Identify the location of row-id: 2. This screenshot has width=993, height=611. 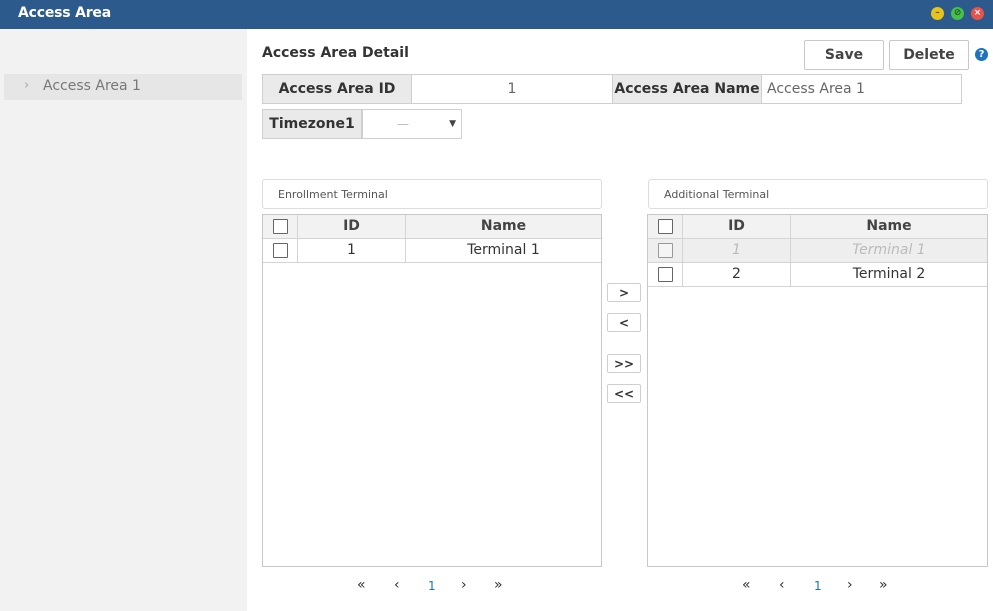
(737, 274).